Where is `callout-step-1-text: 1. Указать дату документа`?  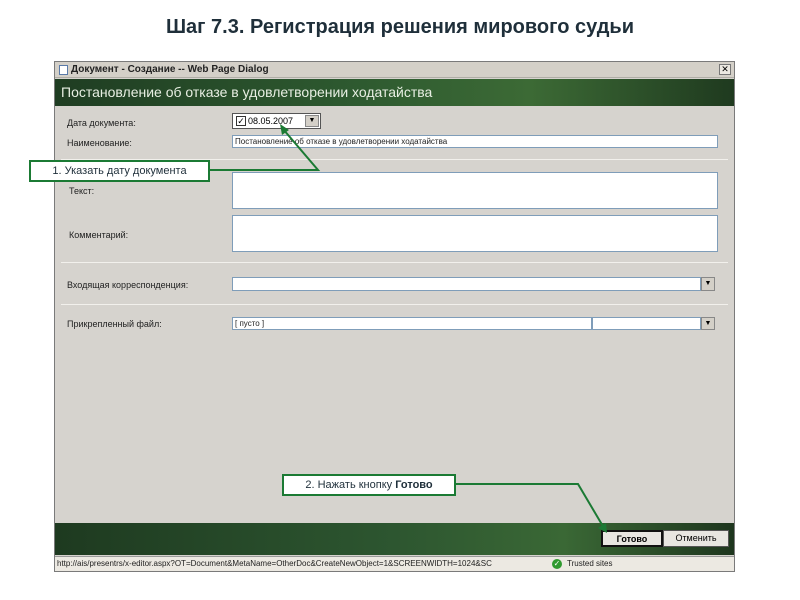 callout-step-1-text: 1. Указать дату документа is located at coordinates (119, 171).